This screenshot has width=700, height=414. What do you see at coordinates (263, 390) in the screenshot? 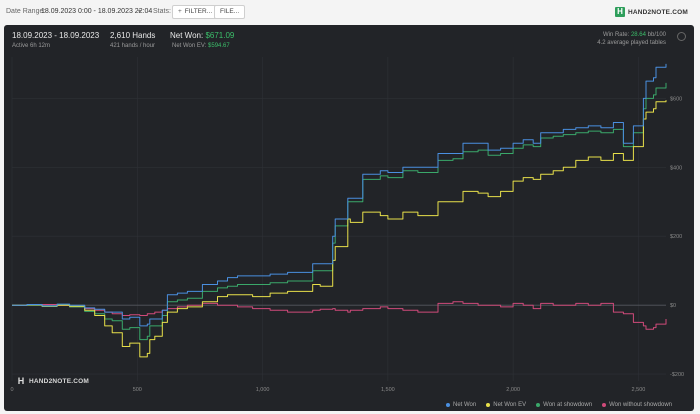
I see `x-tick-label: 1,000` at bounding box center [263, 390].